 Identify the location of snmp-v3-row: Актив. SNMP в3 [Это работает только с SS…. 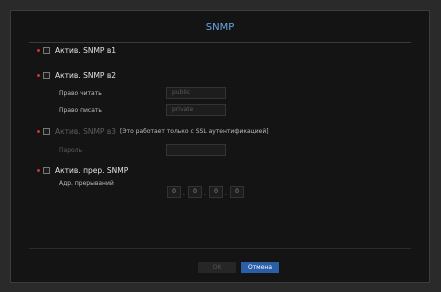
(153, 131).